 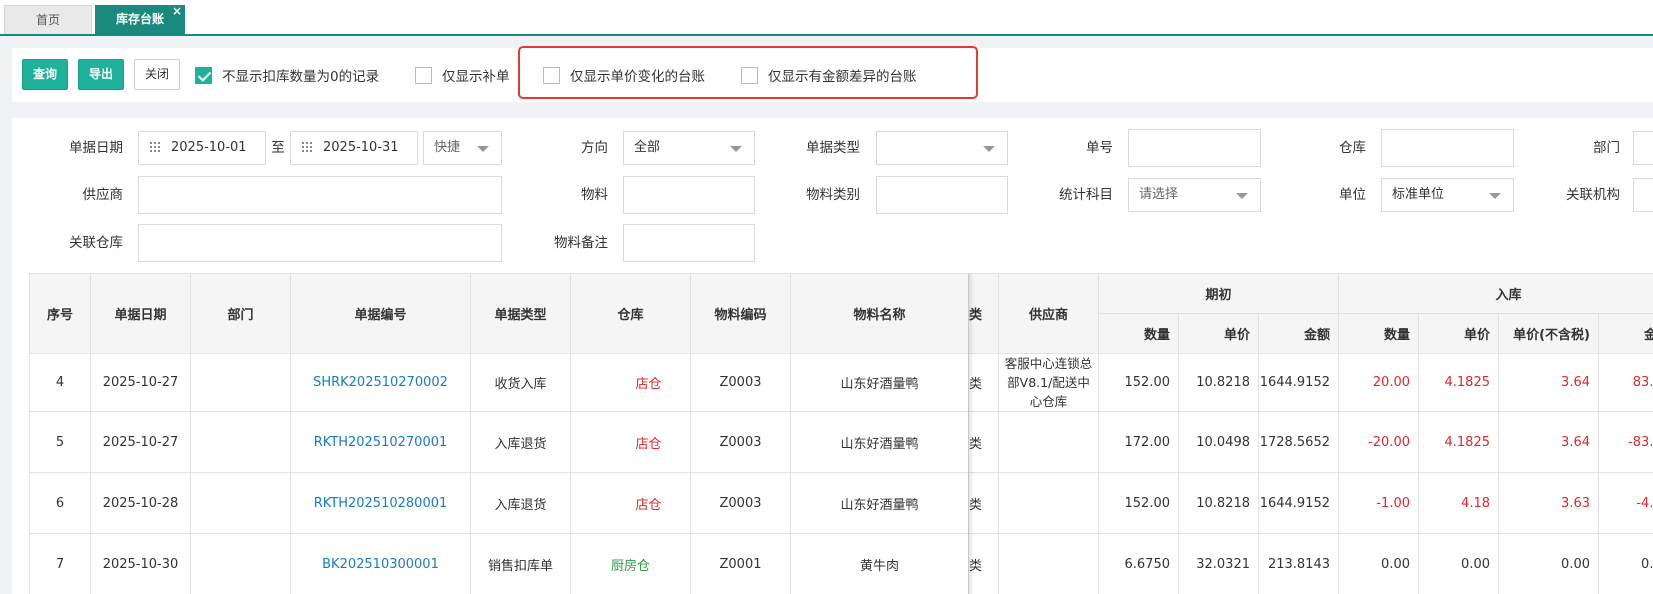 I want to click on checkbox-hide-zero-deduction: 不显示扣库数量为0的记录, so click(x=287, y=75).